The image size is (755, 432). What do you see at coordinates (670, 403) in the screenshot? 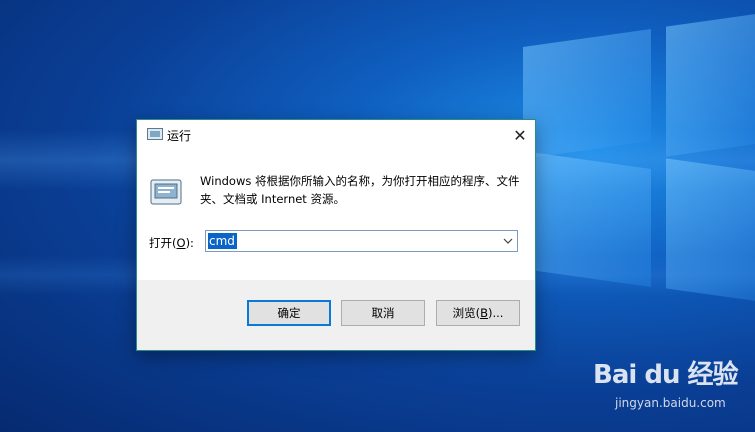
I see `watermark-url: jingyan.baidu.com` at bounding box center [670, 403].